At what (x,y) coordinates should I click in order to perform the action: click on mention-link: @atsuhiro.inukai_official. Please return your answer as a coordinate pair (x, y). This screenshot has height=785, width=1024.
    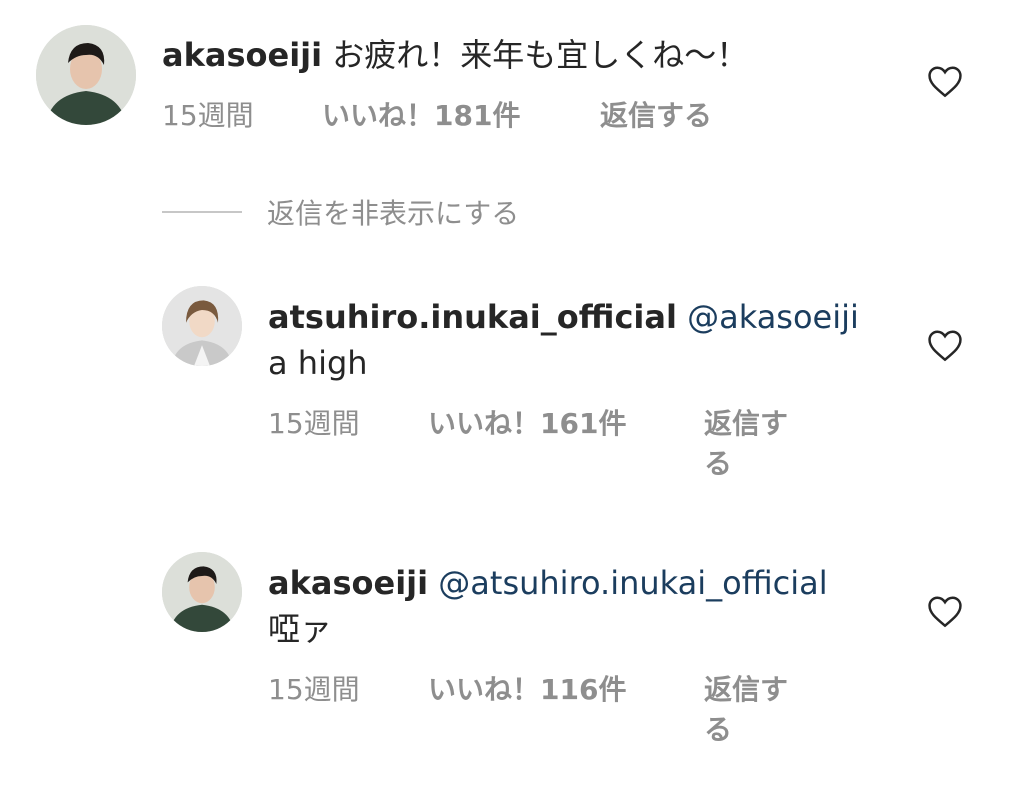
    Looking at the image, I should click on (632, 583).